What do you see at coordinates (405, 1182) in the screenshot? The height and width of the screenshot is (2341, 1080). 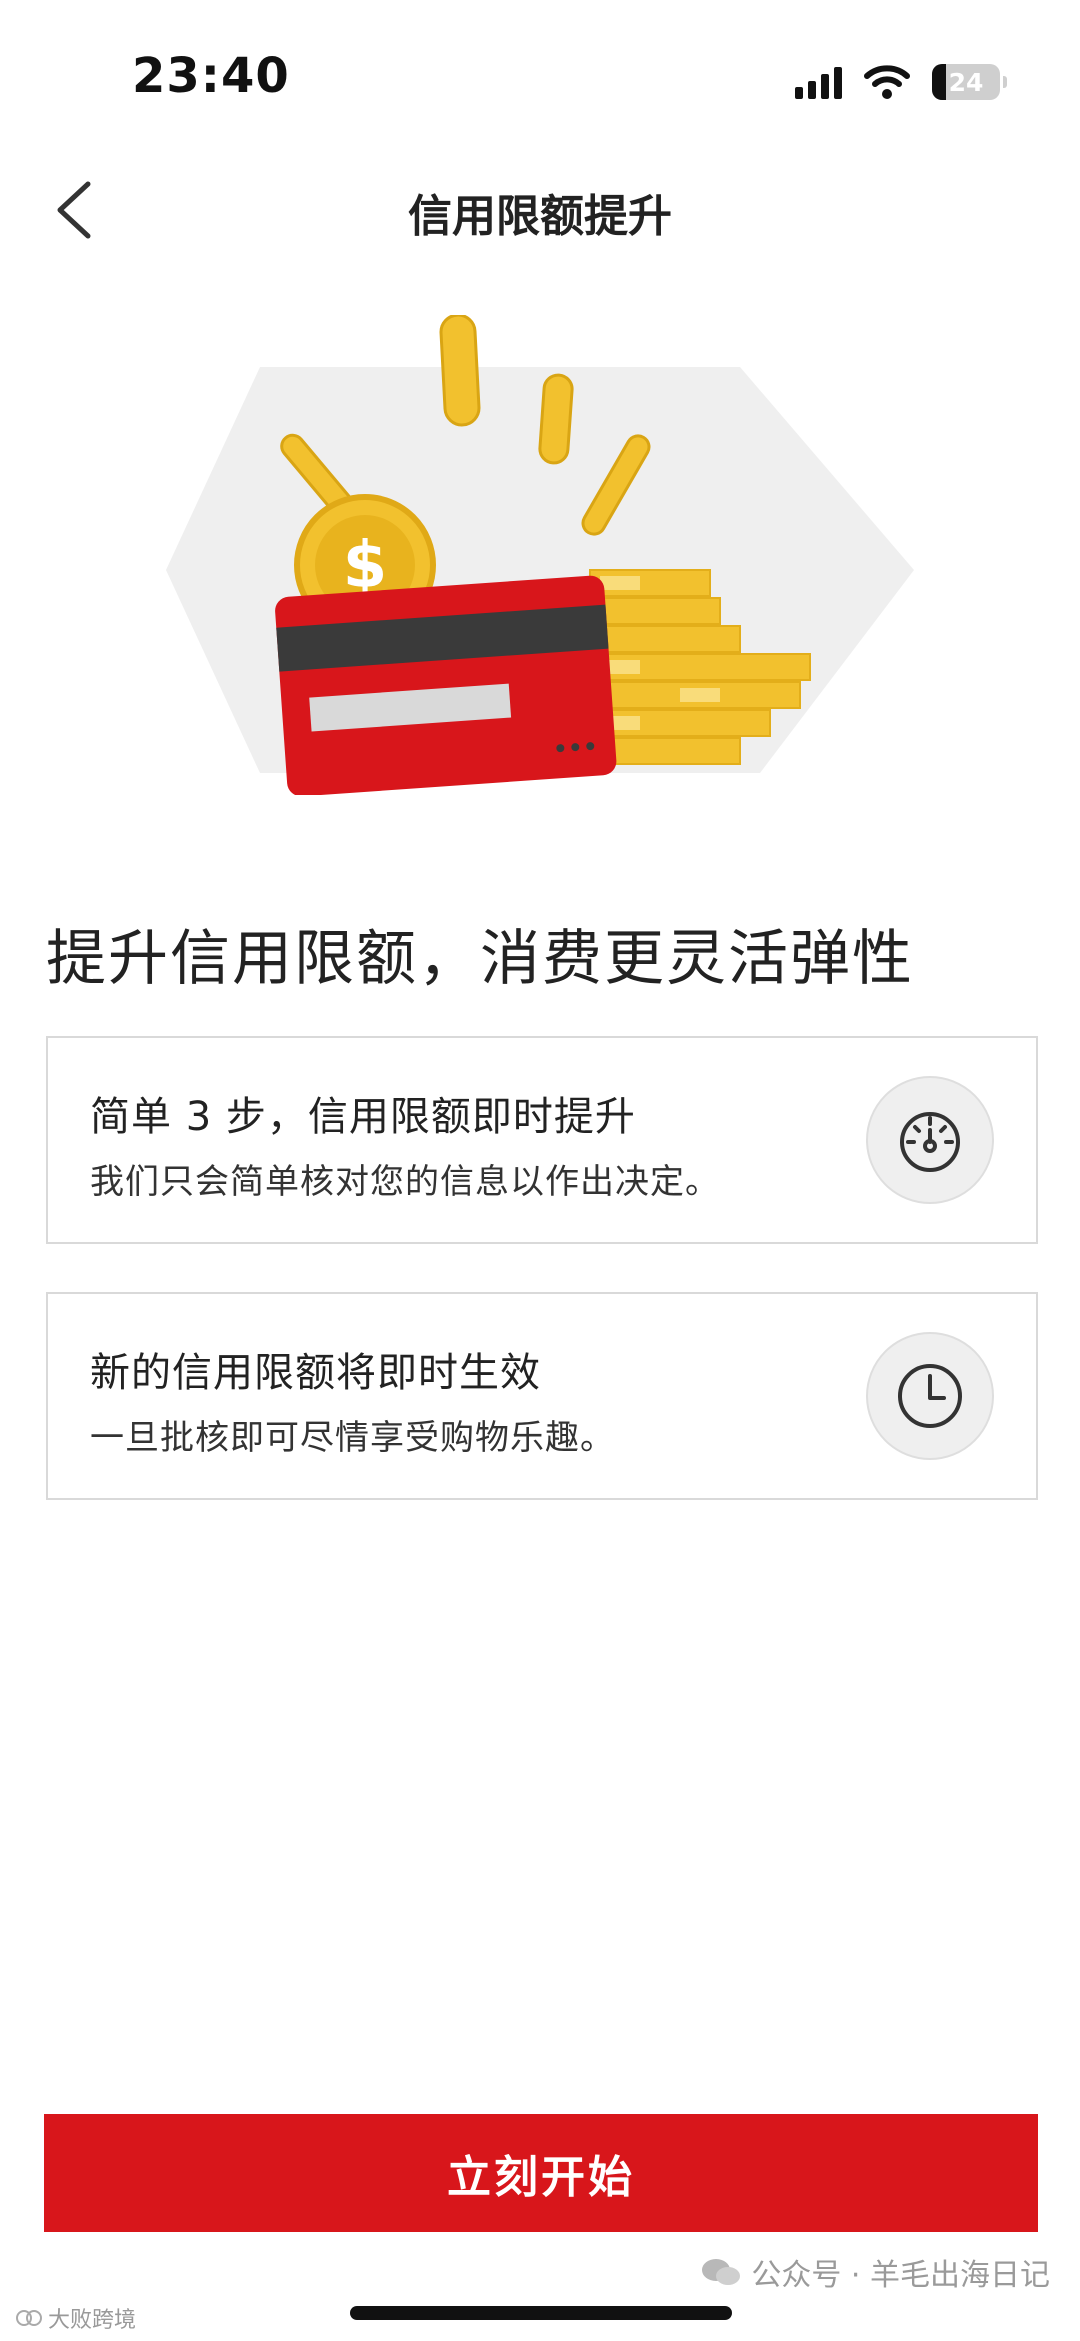 I see `feature-desc: 我们只会简单核对您的信息以作出决定。` at bounding box center [405, 1182].